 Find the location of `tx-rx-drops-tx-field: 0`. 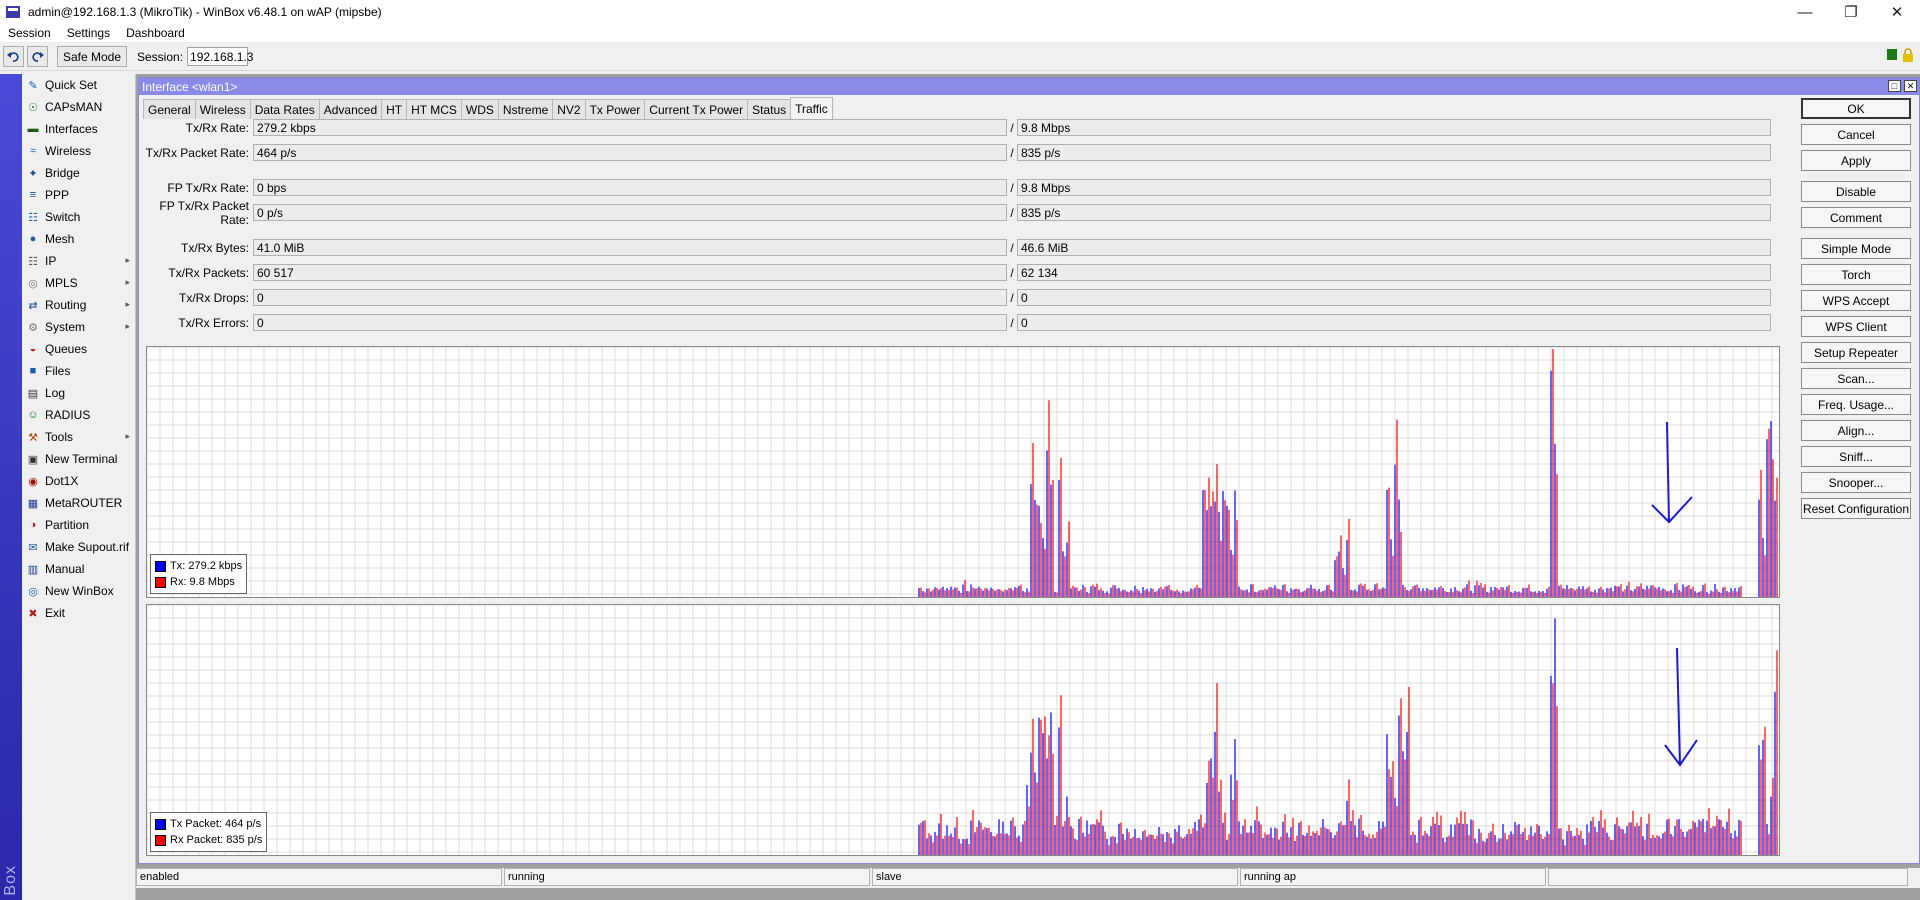

tx-rx-drops-tx-field: 0 is located at coordinates (630, 297).